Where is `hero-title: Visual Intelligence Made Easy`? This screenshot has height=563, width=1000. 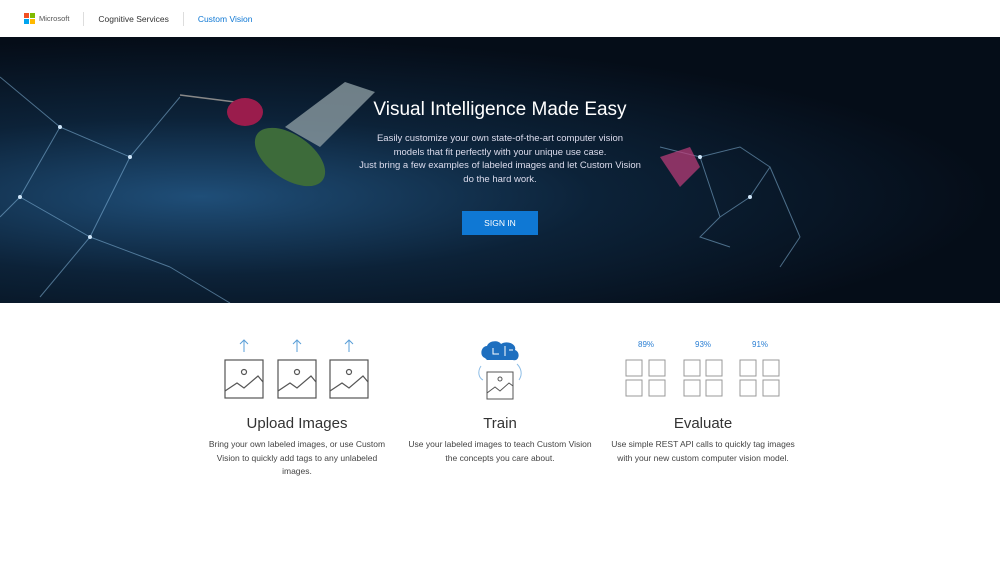
hero-title: Visual Intelligence Made Easy is located at coordinates (500, 109).